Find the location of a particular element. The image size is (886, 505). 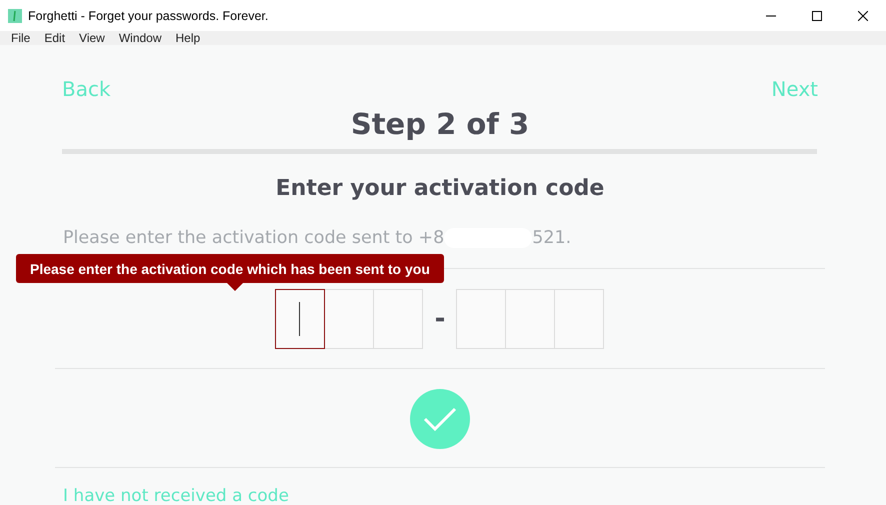

menu-item: Help is located at coordinates (188, 38).